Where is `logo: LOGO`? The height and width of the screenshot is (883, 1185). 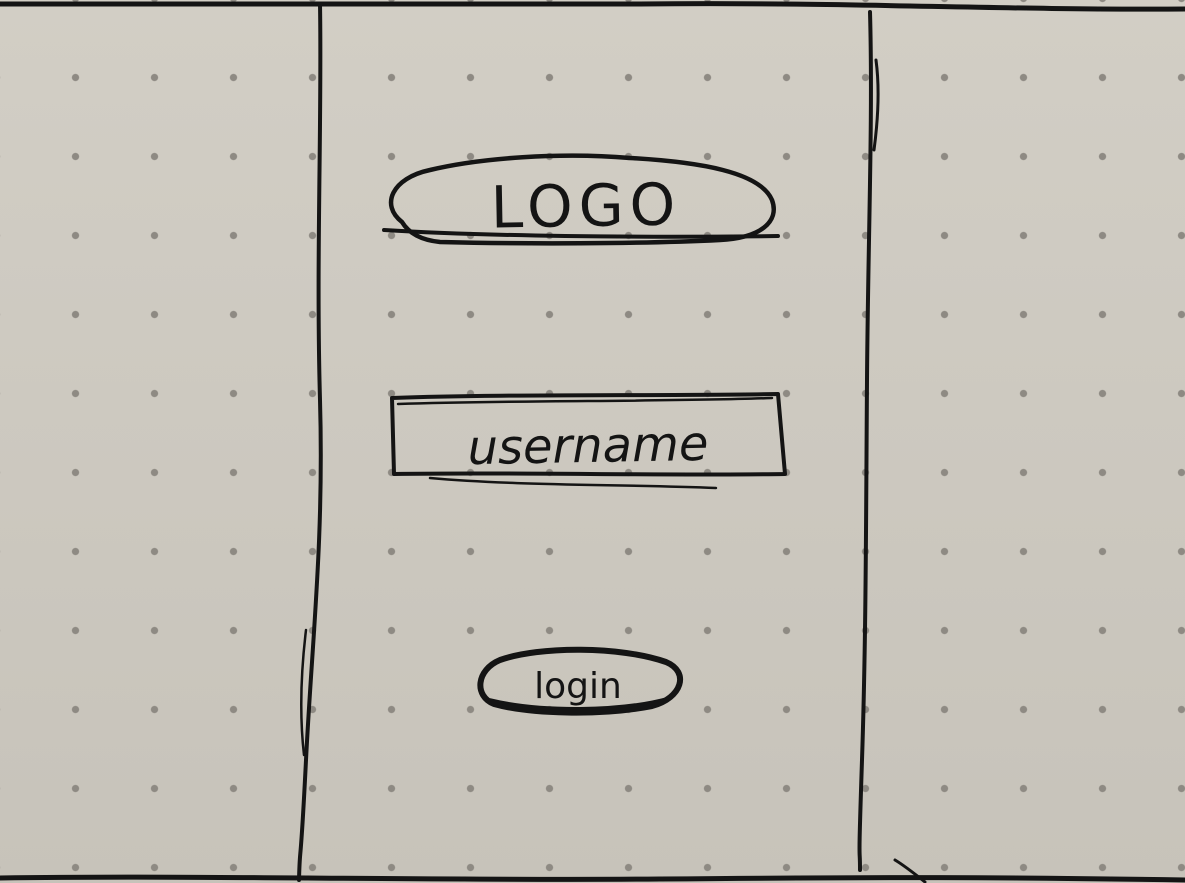
logo: LOGO is located at coordinates (581, 199).